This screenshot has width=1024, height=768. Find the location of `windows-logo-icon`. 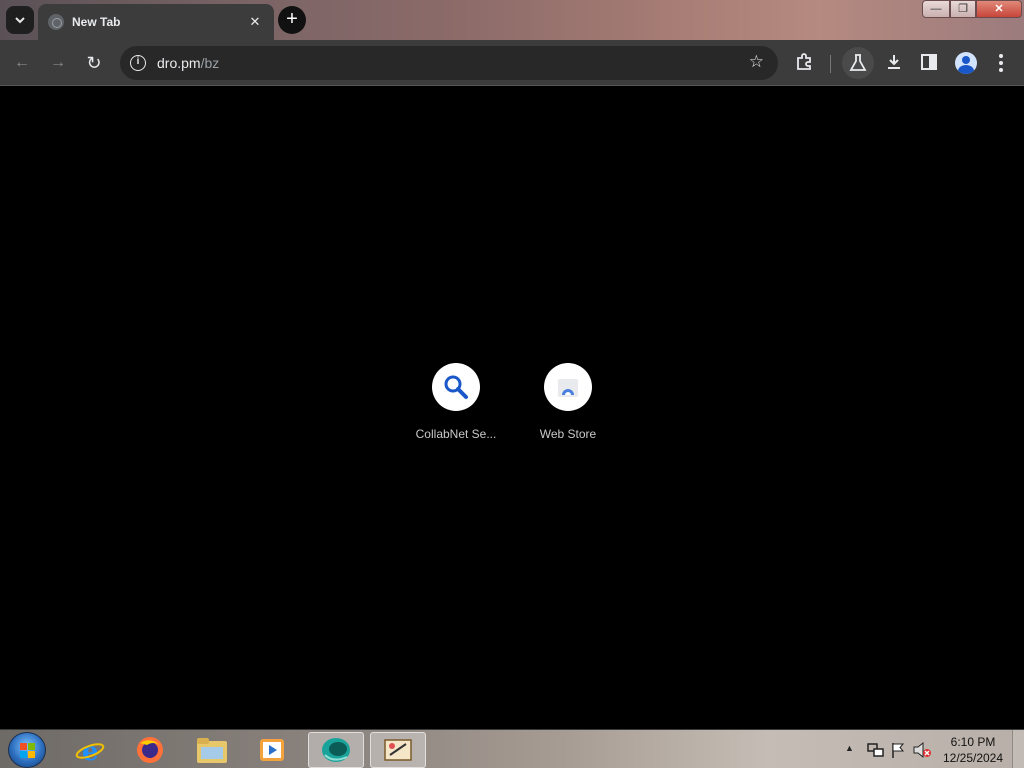

windows-logo-icon is located at coordinates (27, 750).